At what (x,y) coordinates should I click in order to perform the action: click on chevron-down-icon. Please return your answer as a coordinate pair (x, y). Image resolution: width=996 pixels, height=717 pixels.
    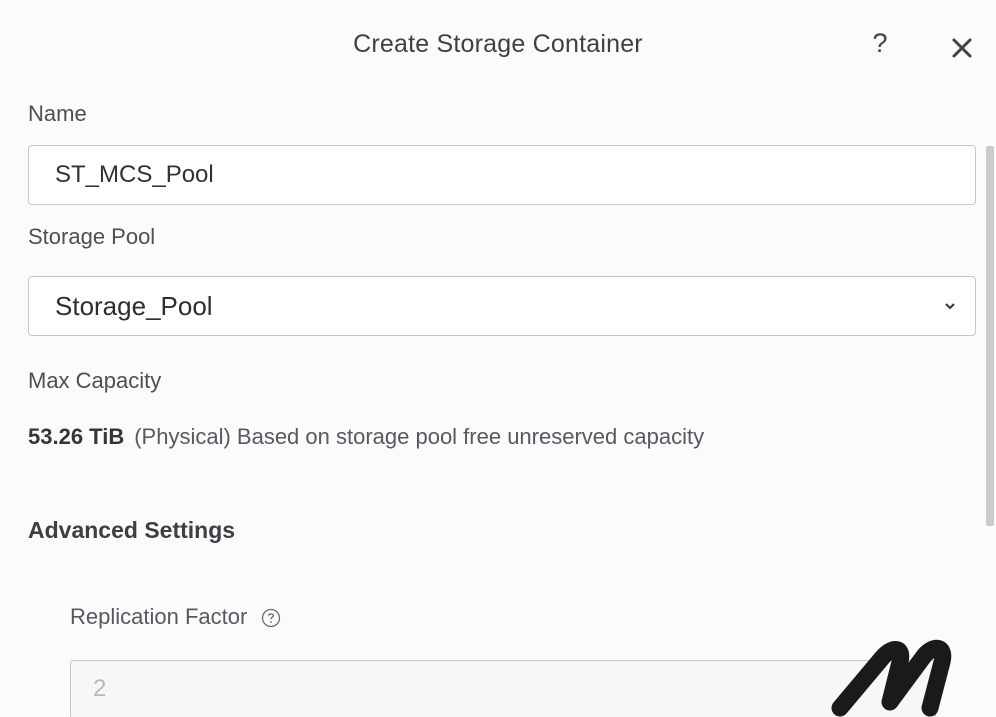
    Looking at the image, I should click on (950, 306).